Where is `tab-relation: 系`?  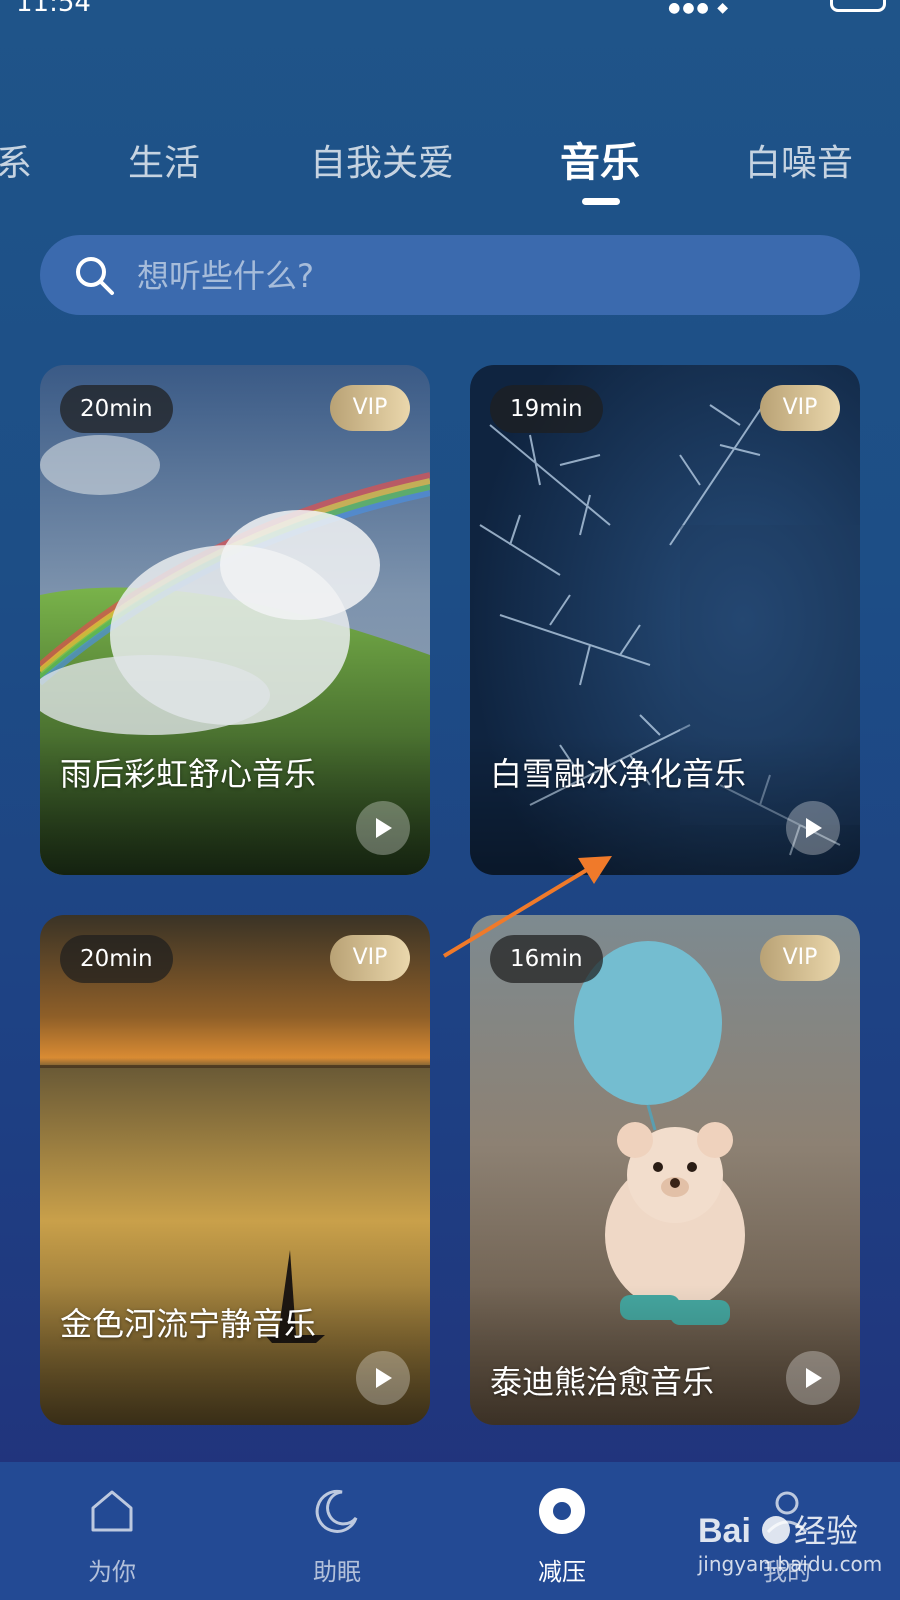
tab-relation: 系 is located at coordinates (16, 160).